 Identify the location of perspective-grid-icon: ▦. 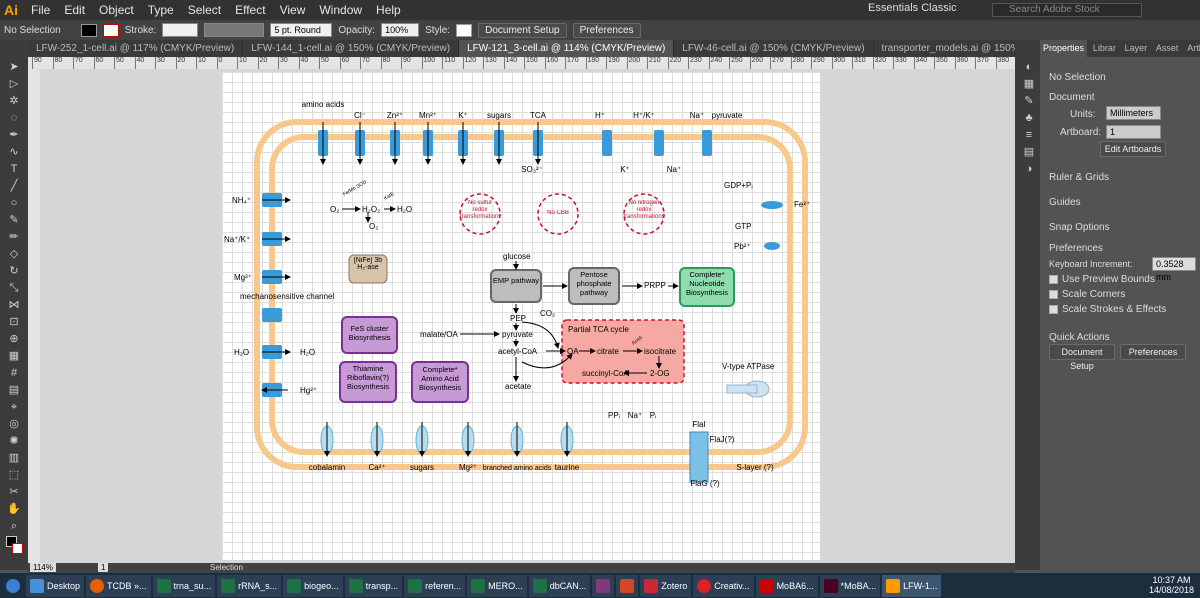
(14, 356).